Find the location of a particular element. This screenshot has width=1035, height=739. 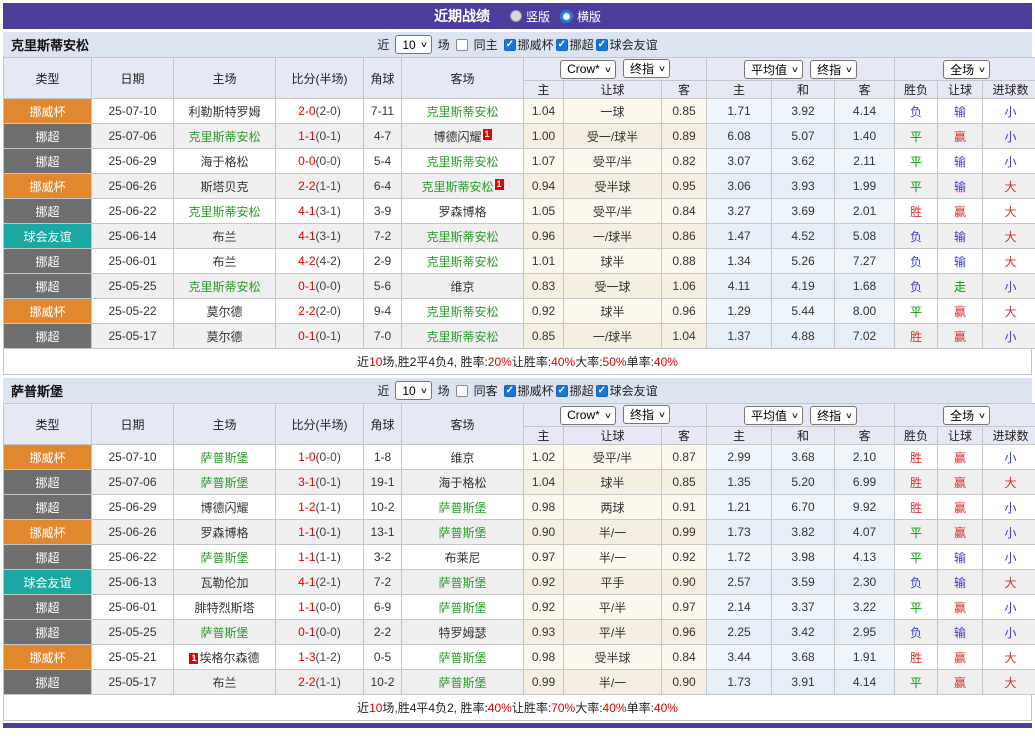

match-date: 25-05-22 is located at coordinates (132, 311).